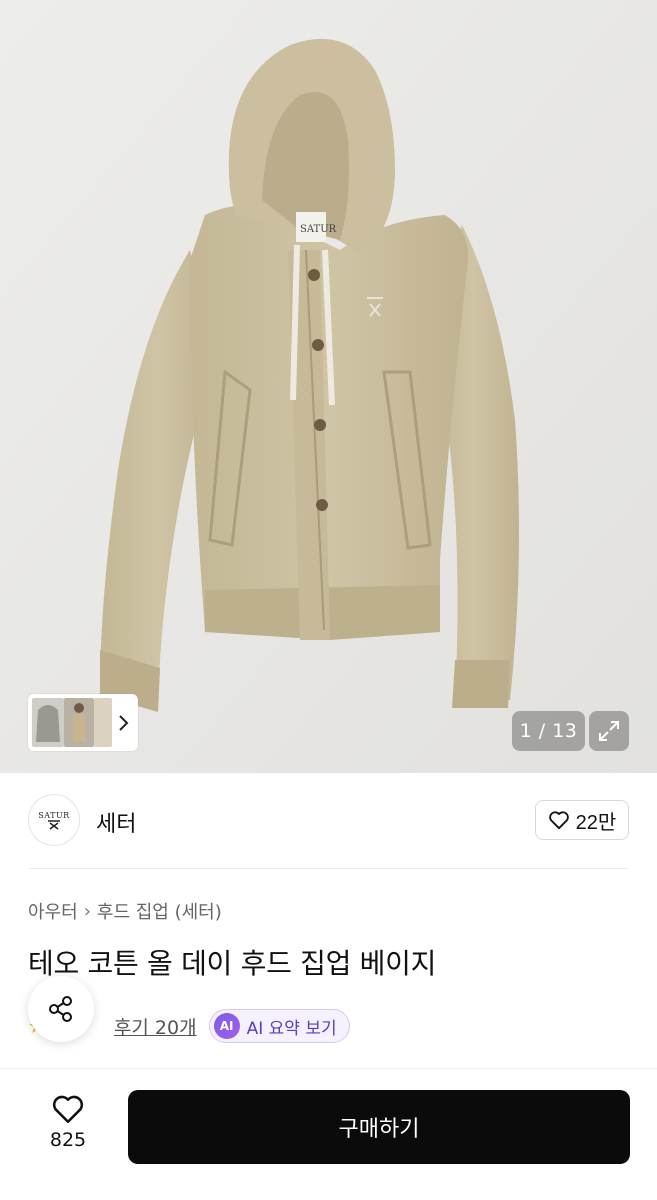 Image resolution: width=657 pixels, height=1200 pixels. Describe the element at coordinates (379, 1127) in the screenshot. I see `buy-button: 구매하기` at that location.